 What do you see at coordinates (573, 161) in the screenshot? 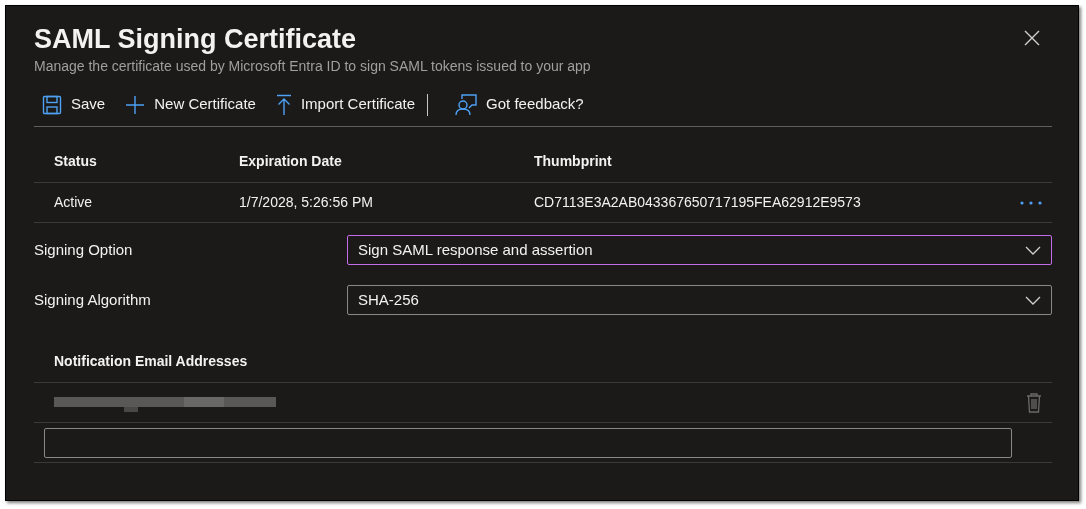
I see `column-header: Thumbprint` at bounding box center [573, 161].